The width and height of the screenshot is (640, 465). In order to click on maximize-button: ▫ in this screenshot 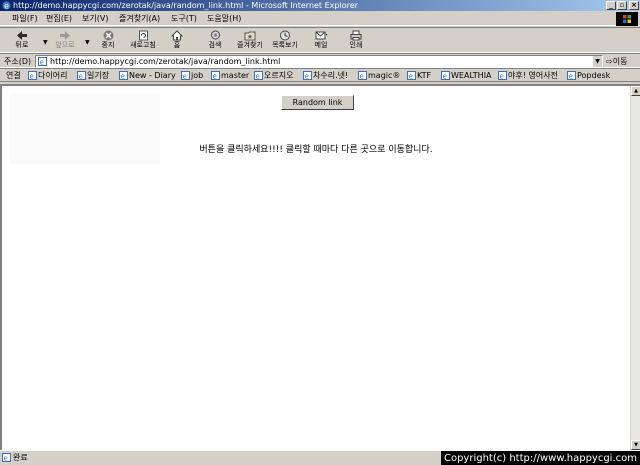, I will do `click(622, 5)`.